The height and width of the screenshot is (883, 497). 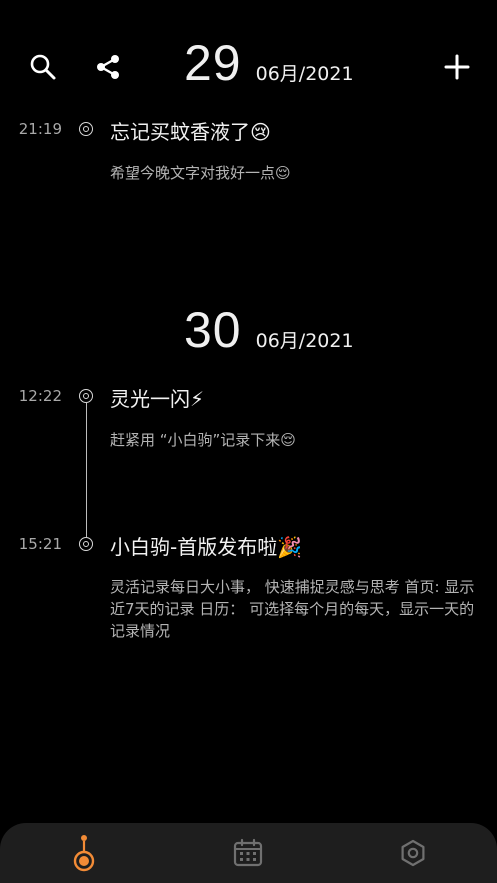 I want to click on share-button, so click(x=108, y=67).